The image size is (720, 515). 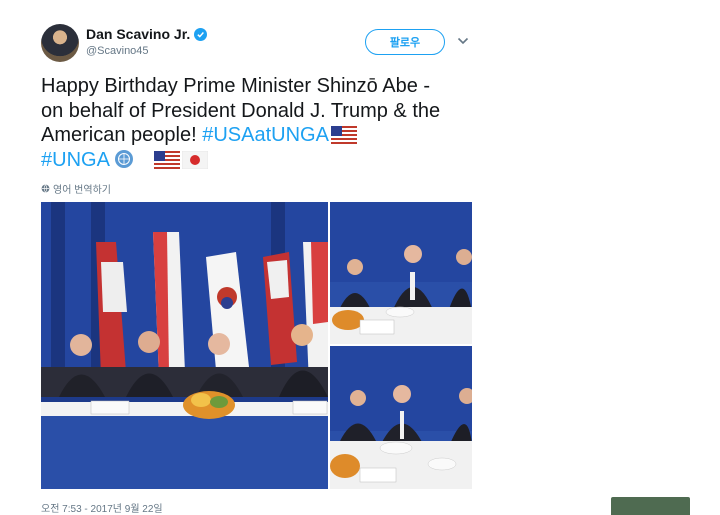 I want to click on un-flag-icon, so click(x=123, y=158).